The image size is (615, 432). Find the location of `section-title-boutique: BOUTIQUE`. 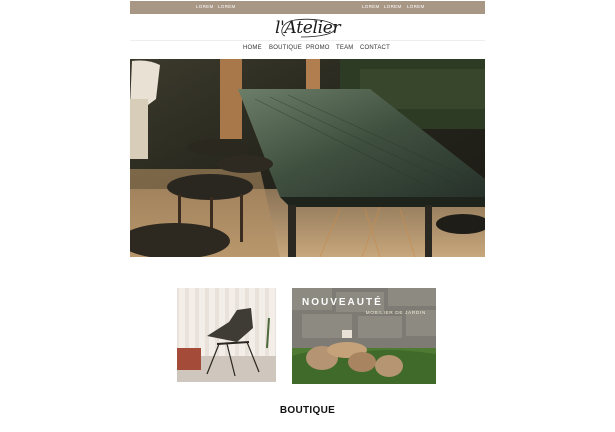

section-title-boutique: BOUTIQUE is located at coordinates (307, 410).